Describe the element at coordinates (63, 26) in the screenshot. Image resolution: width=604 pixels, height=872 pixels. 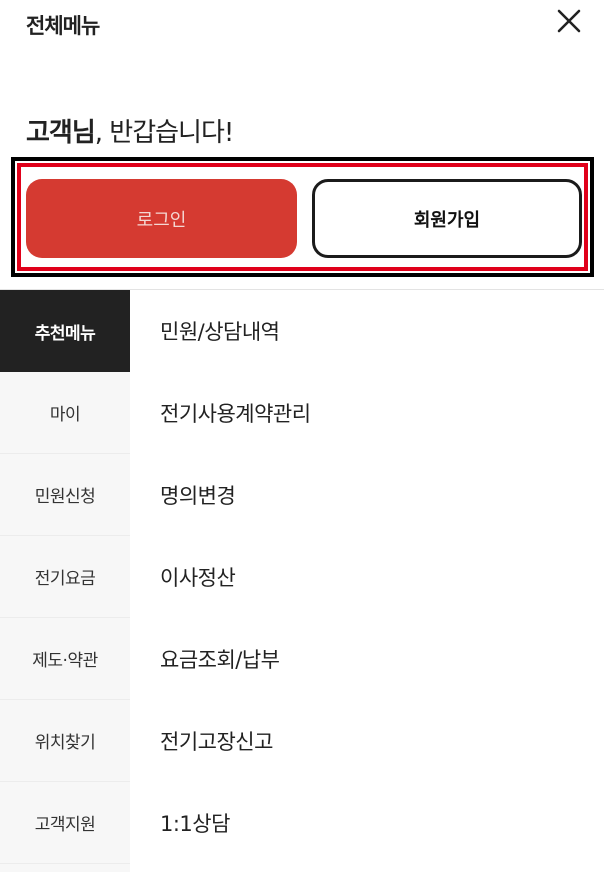
I see `page-title: 전체메뉴` at that location.